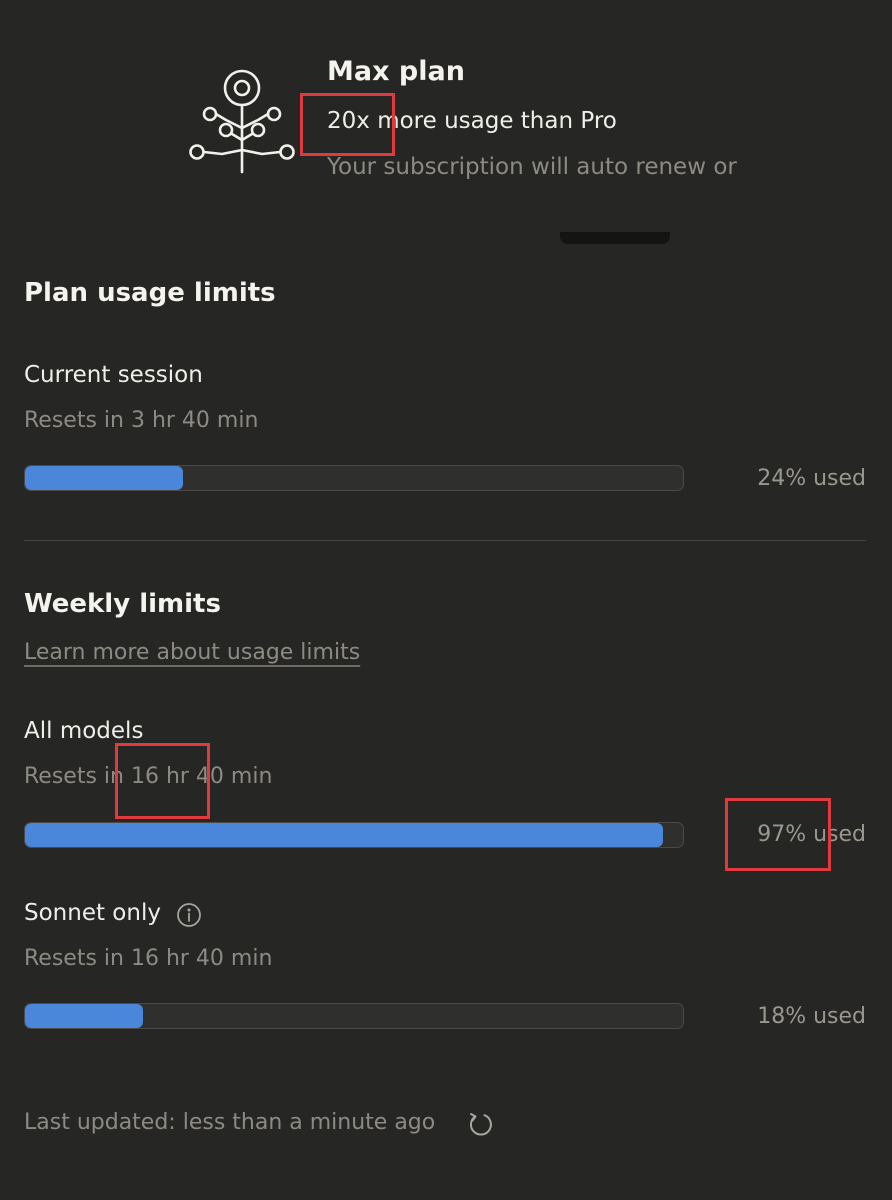 The image size is (892, 1200). I want to click on weekly-limits-title: Weekly limits, so click(122, 604).